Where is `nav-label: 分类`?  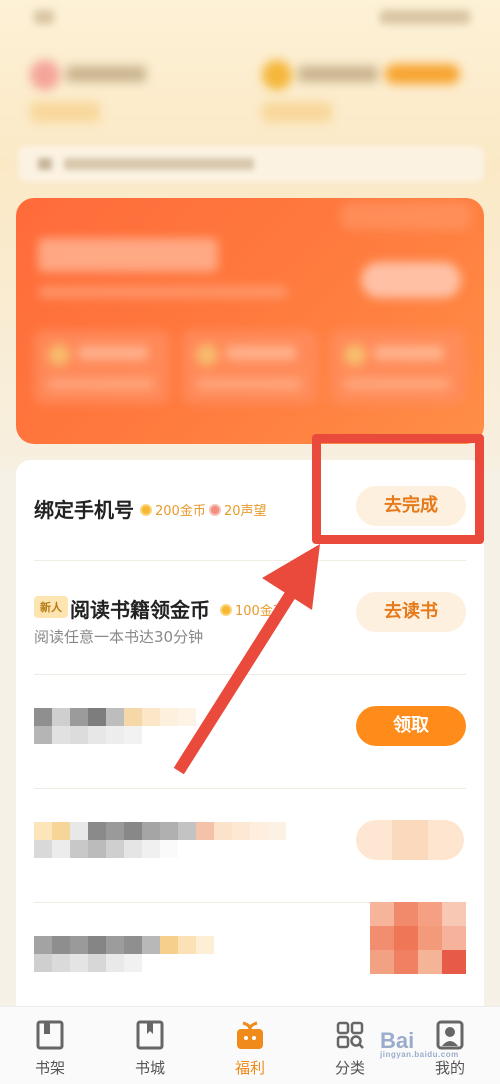 nav-label: 分类 is located at coordinates (349, 1068).